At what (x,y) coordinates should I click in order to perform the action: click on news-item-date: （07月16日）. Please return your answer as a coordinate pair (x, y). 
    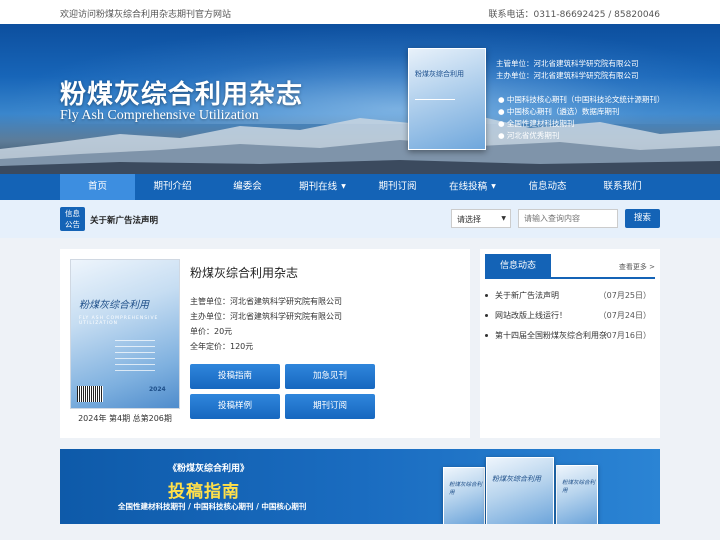
    Looking at the image, I should click on (624, 335).